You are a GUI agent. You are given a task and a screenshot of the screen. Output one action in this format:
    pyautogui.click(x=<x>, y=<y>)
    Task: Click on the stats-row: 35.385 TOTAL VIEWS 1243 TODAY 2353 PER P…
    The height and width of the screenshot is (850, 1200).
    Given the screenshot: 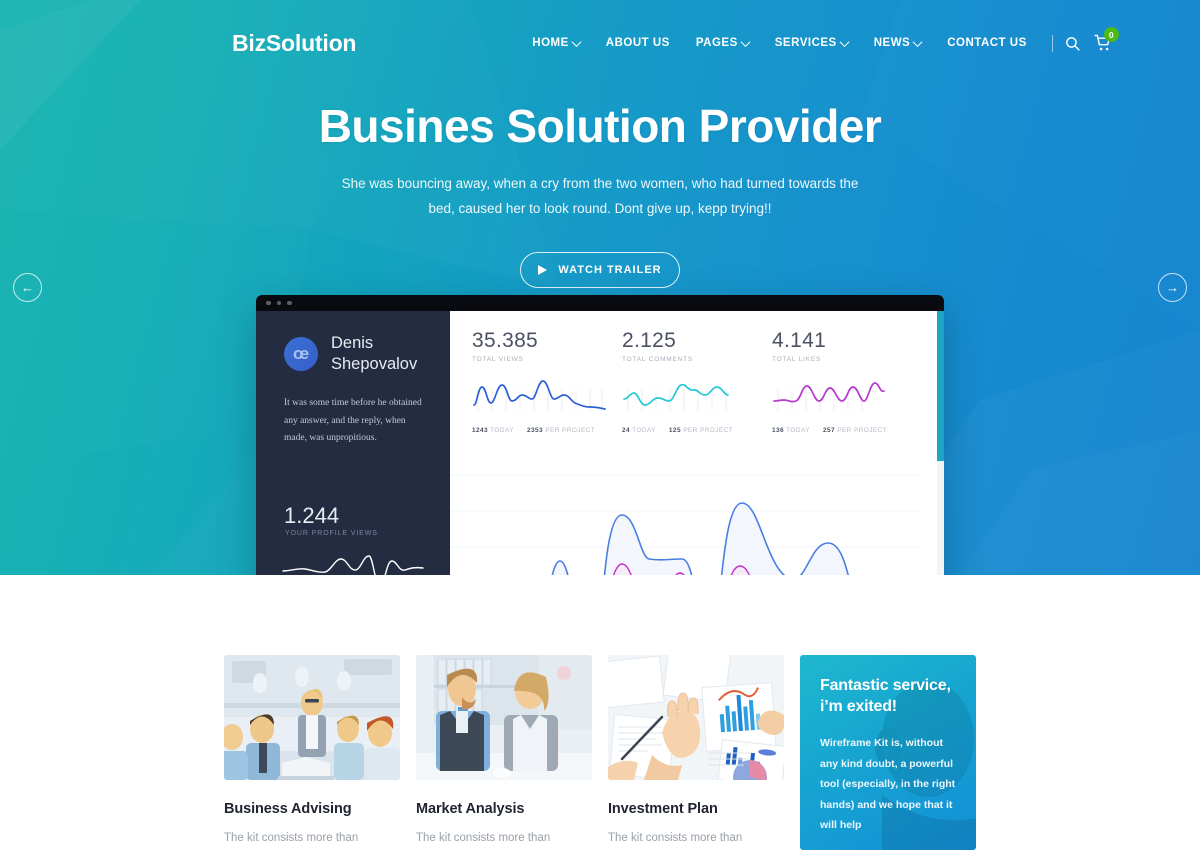 What is the action you would take?
    pyautogui.click(x=697, y=381)
    